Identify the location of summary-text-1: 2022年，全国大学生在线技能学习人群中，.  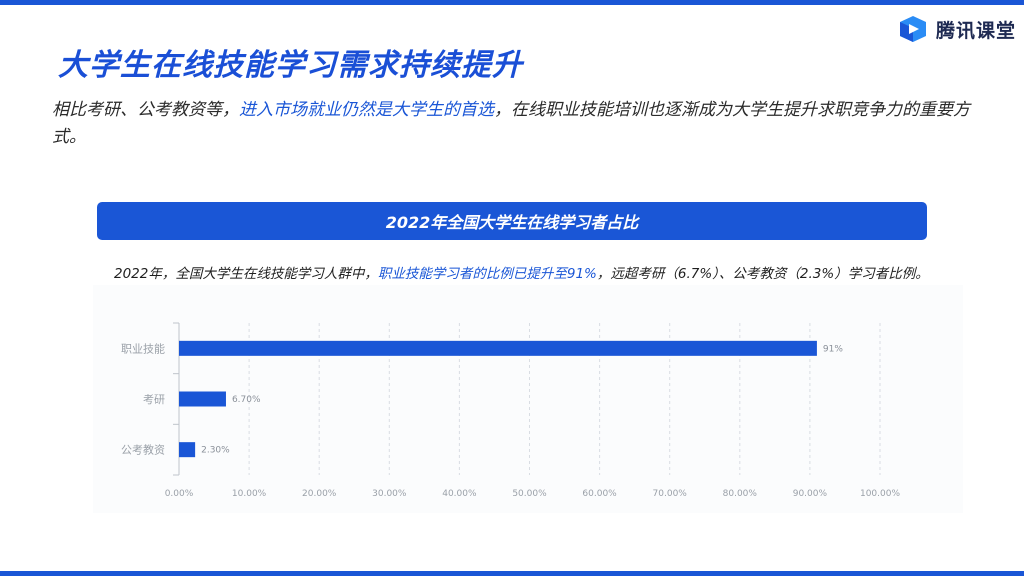
(246, 274).